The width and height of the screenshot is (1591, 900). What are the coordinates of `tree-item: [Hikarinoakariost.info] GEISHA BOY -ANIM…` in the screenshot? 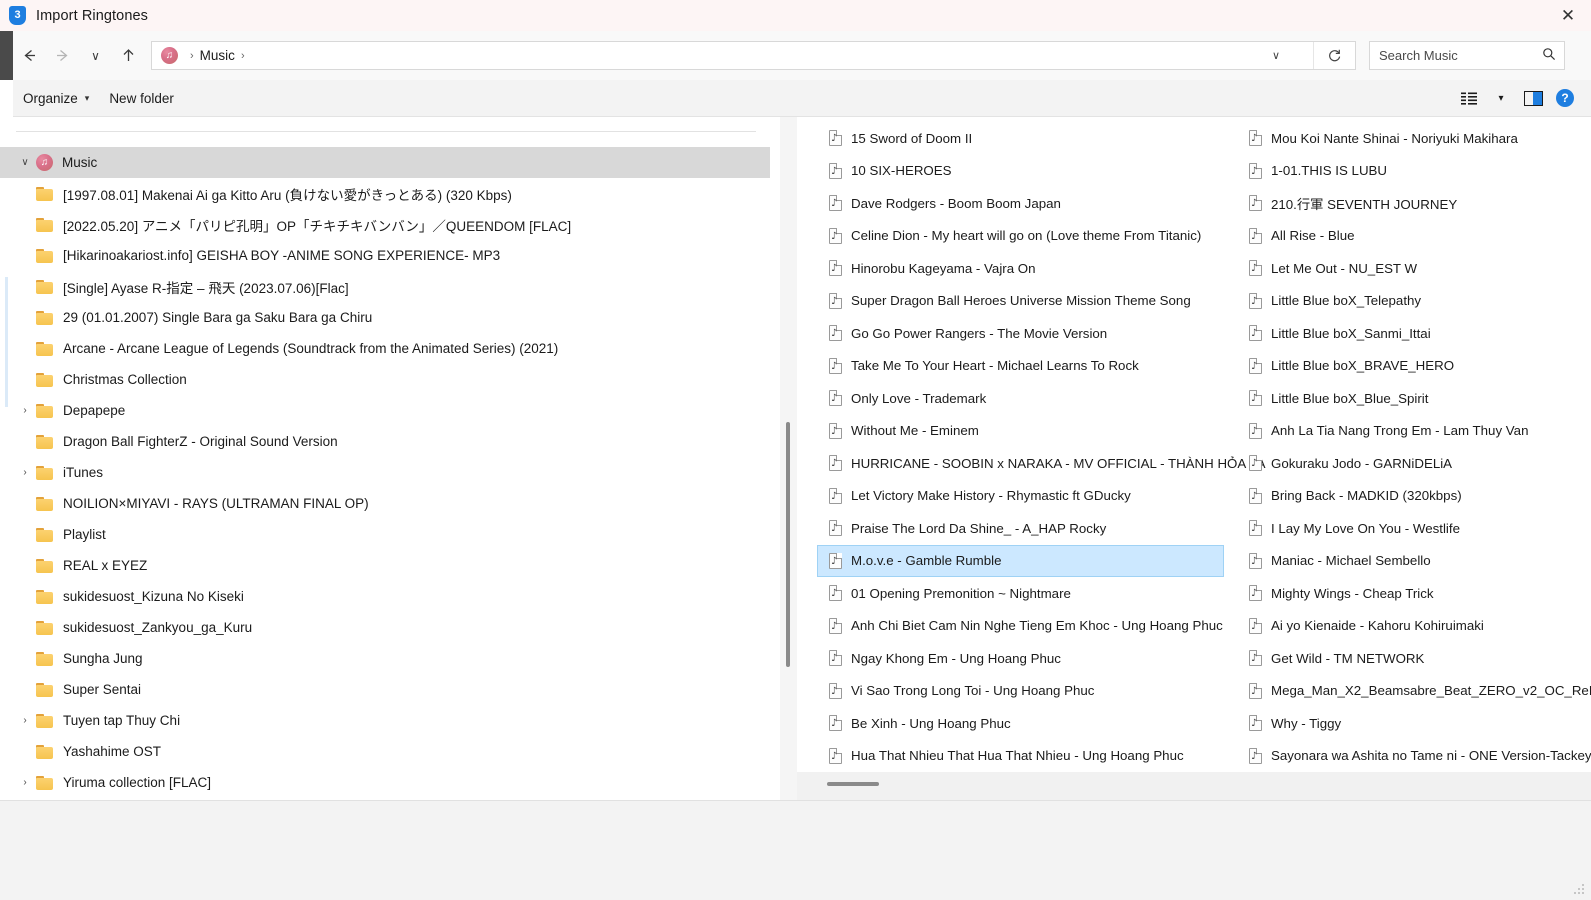 It's located at (390, 255).